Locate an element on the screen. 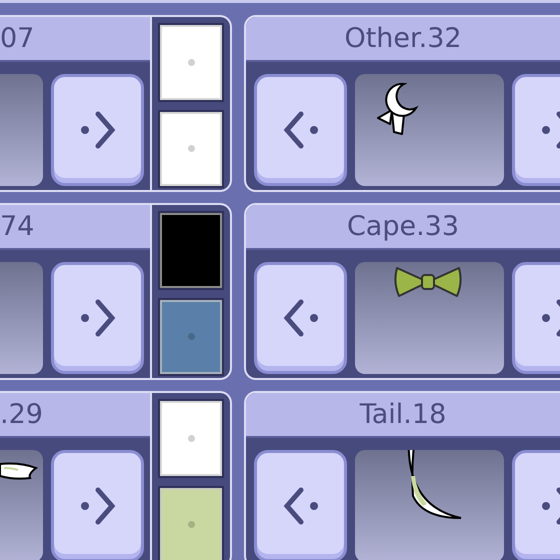 The image size is (560, 560). category-title: .29 is located at coordinates (21, 414).